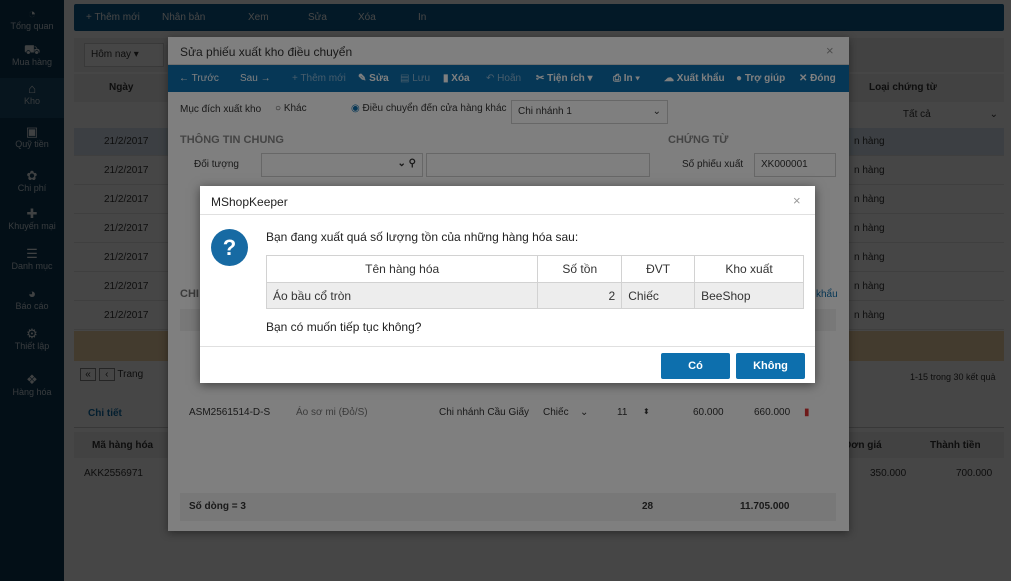  I want to click on item-warehouse: BeeShop, so click(749, 295).